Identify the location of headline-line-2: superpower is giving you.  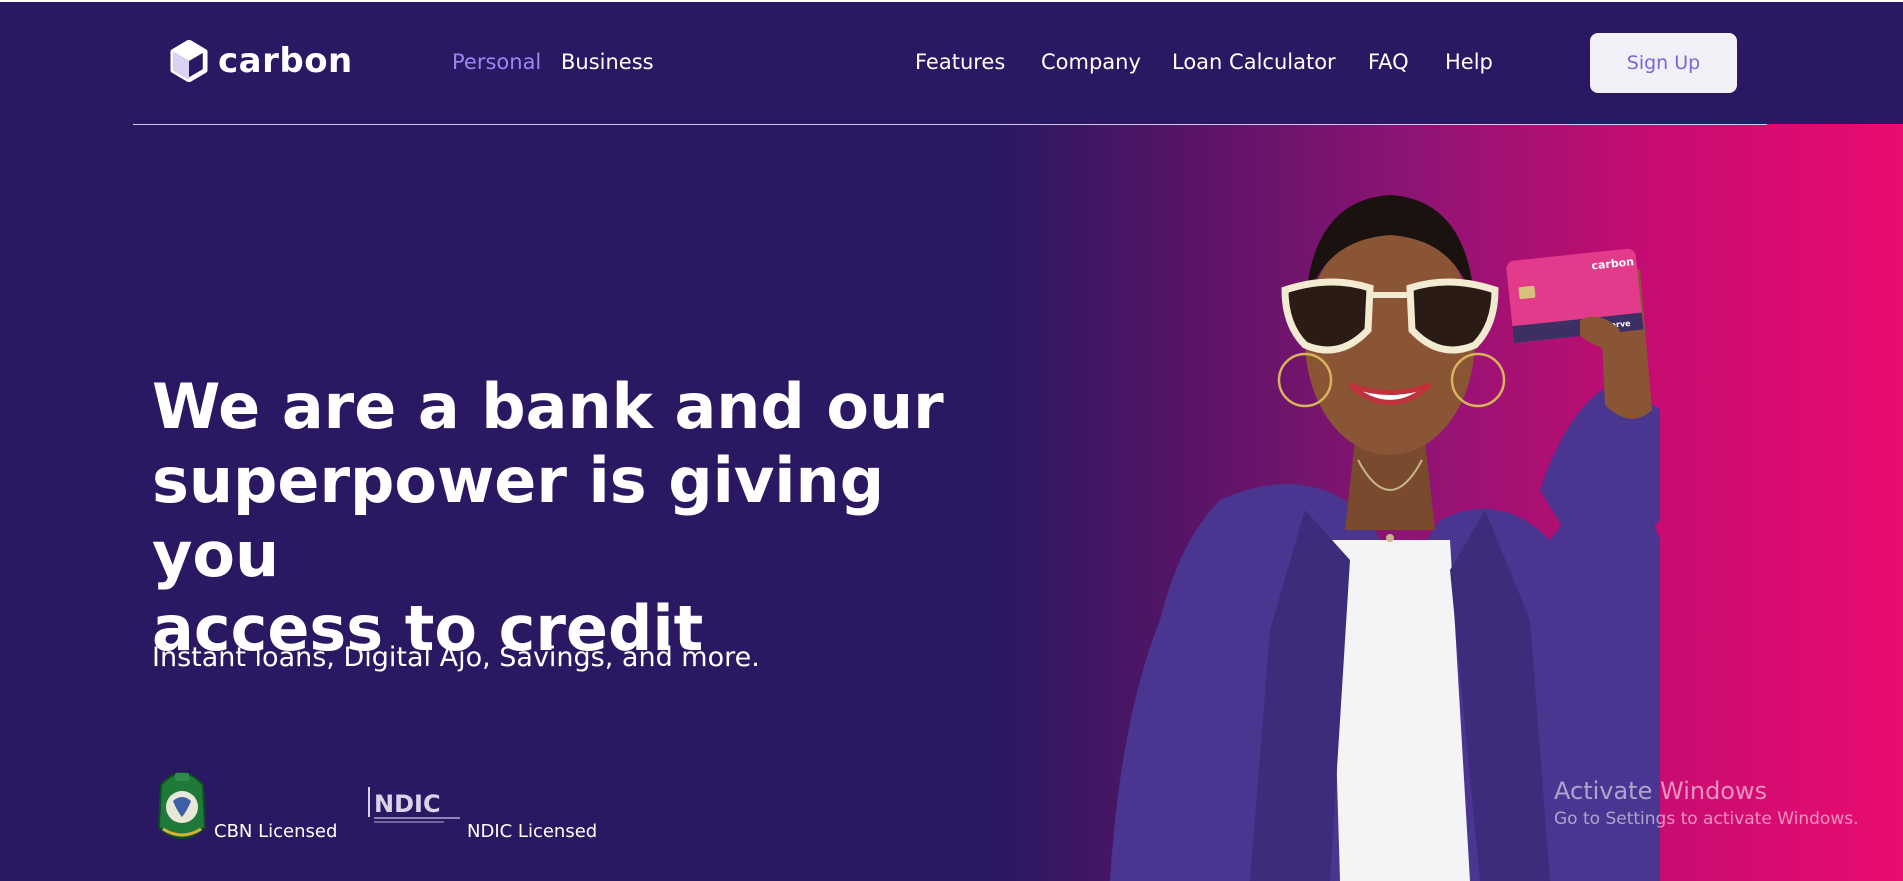
(518, 517).